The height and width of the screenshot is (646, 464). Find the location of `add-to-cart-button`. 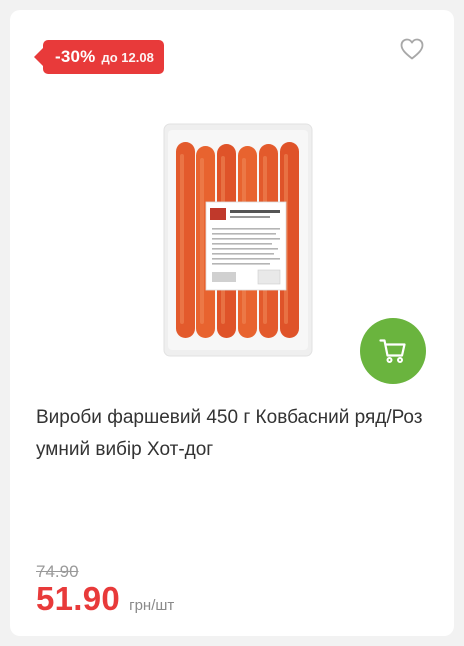

add-to-cart-button is located at coordinates (393, 351).